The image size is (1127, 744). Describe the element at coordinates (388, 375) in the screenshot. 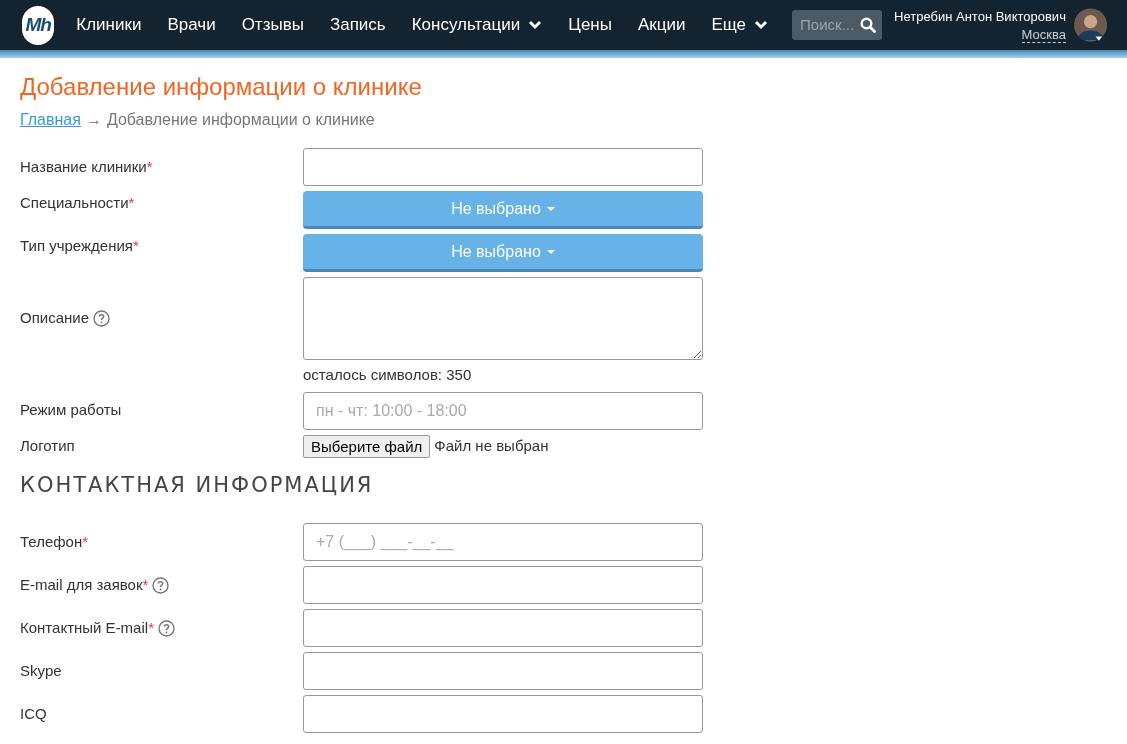

I see `character-counter: осталось символов: 350` at that location.